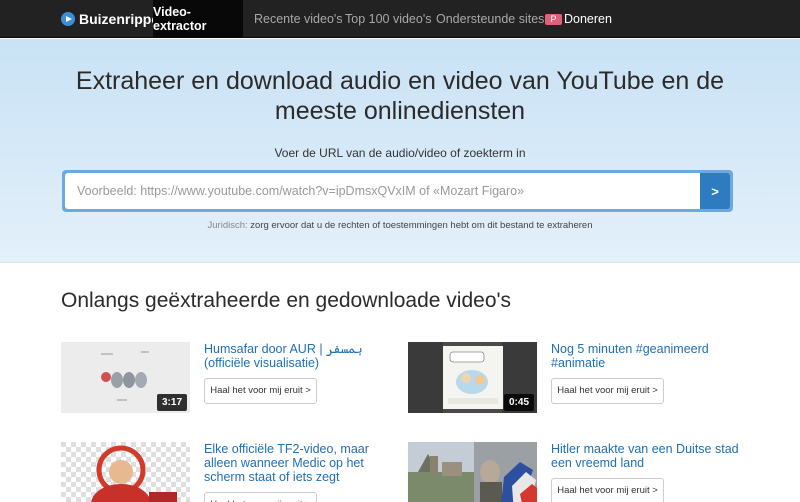 The image size is (800, 502). I want to click on video-duration: 0:45, so click(518, 402).